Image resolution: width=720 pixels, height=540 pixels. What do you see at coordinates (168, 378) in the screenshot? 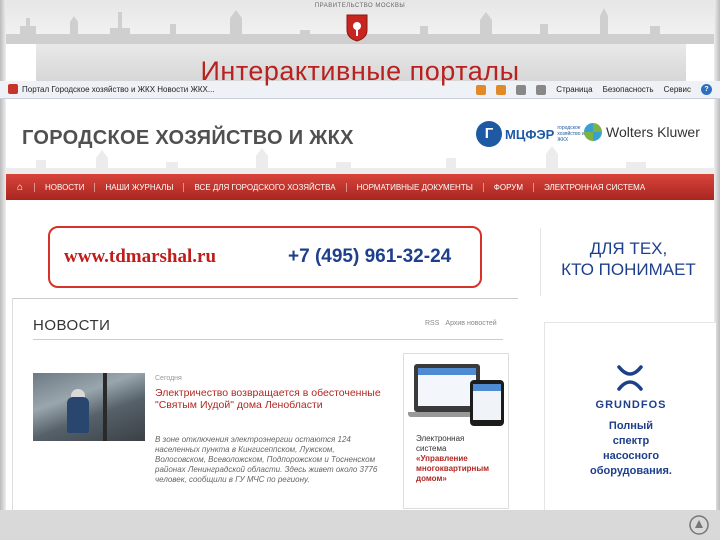
I see `news-date: Сегодня` at bounding box center [168, 378].